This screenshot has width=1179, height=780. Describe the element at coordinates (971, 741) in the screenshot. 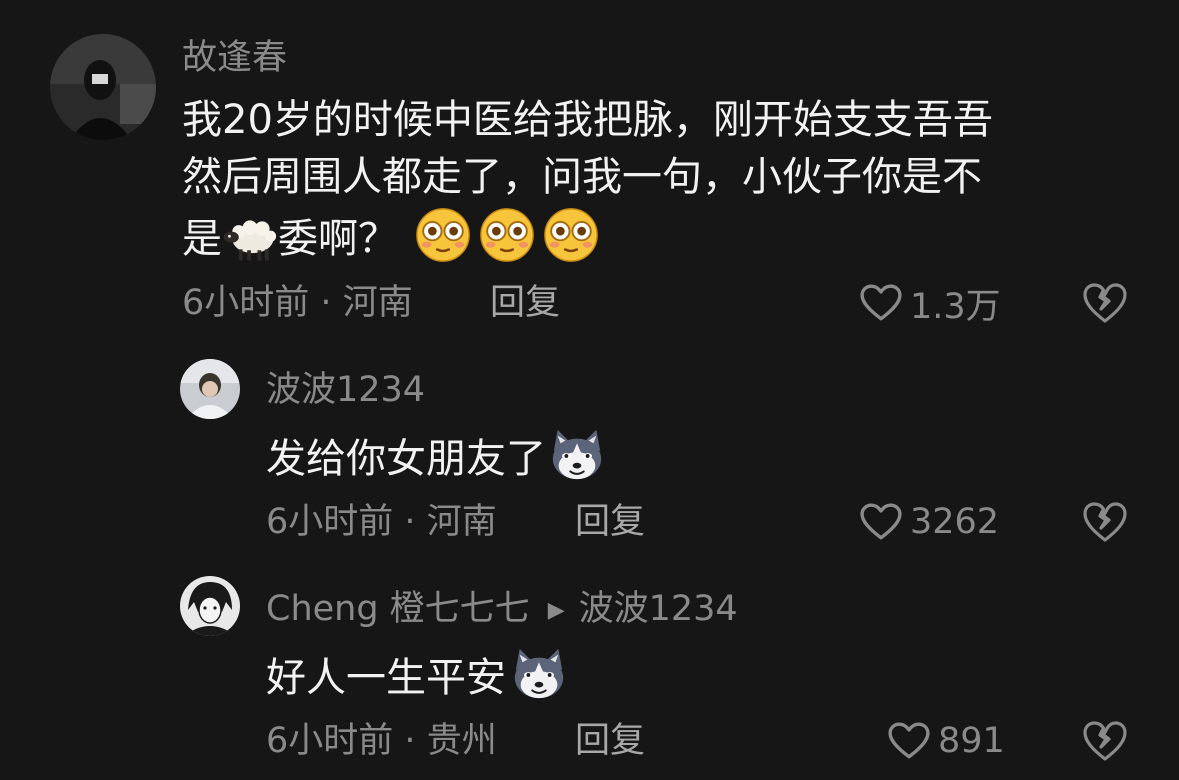

I see `like-count: 891` at that location.